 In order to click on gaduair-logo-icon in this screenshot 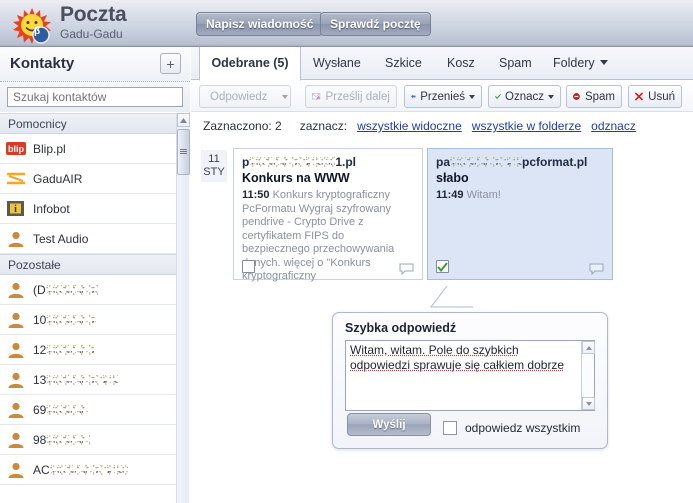, I will do `click(16, 179)`.